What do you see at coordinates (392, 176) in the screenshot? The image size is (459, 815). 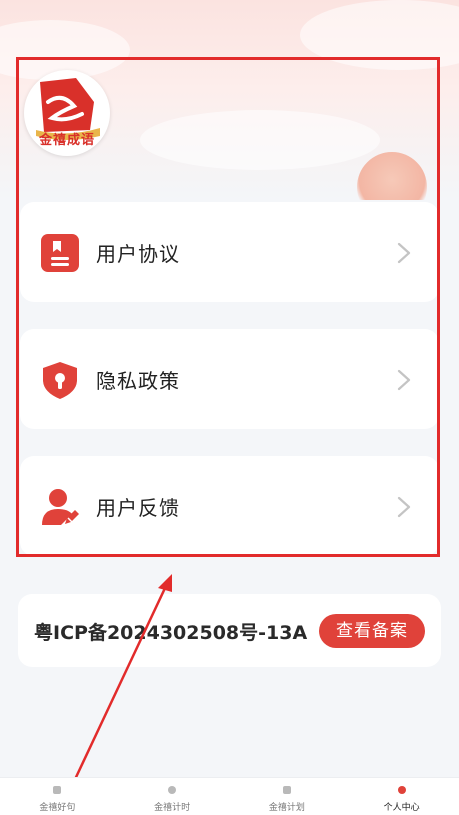 I see `decorative-sun` at bounding box center [392, 176].